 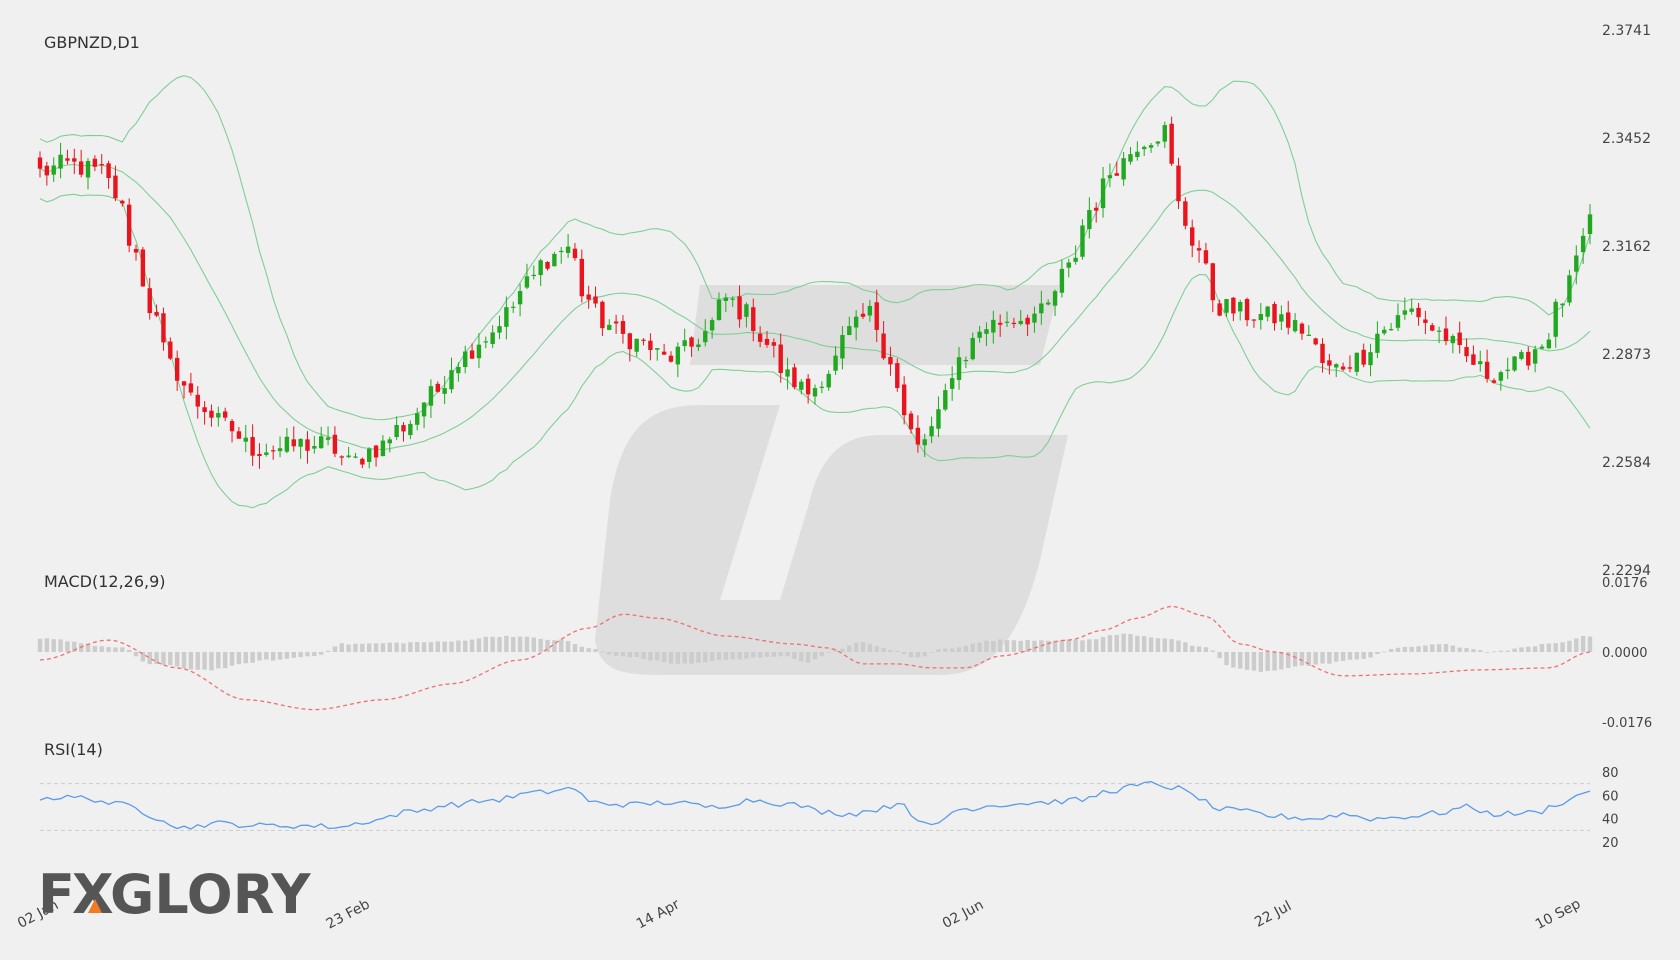 I want to click on x-tick-label: 14 Apr, so click(x=658, y=914).